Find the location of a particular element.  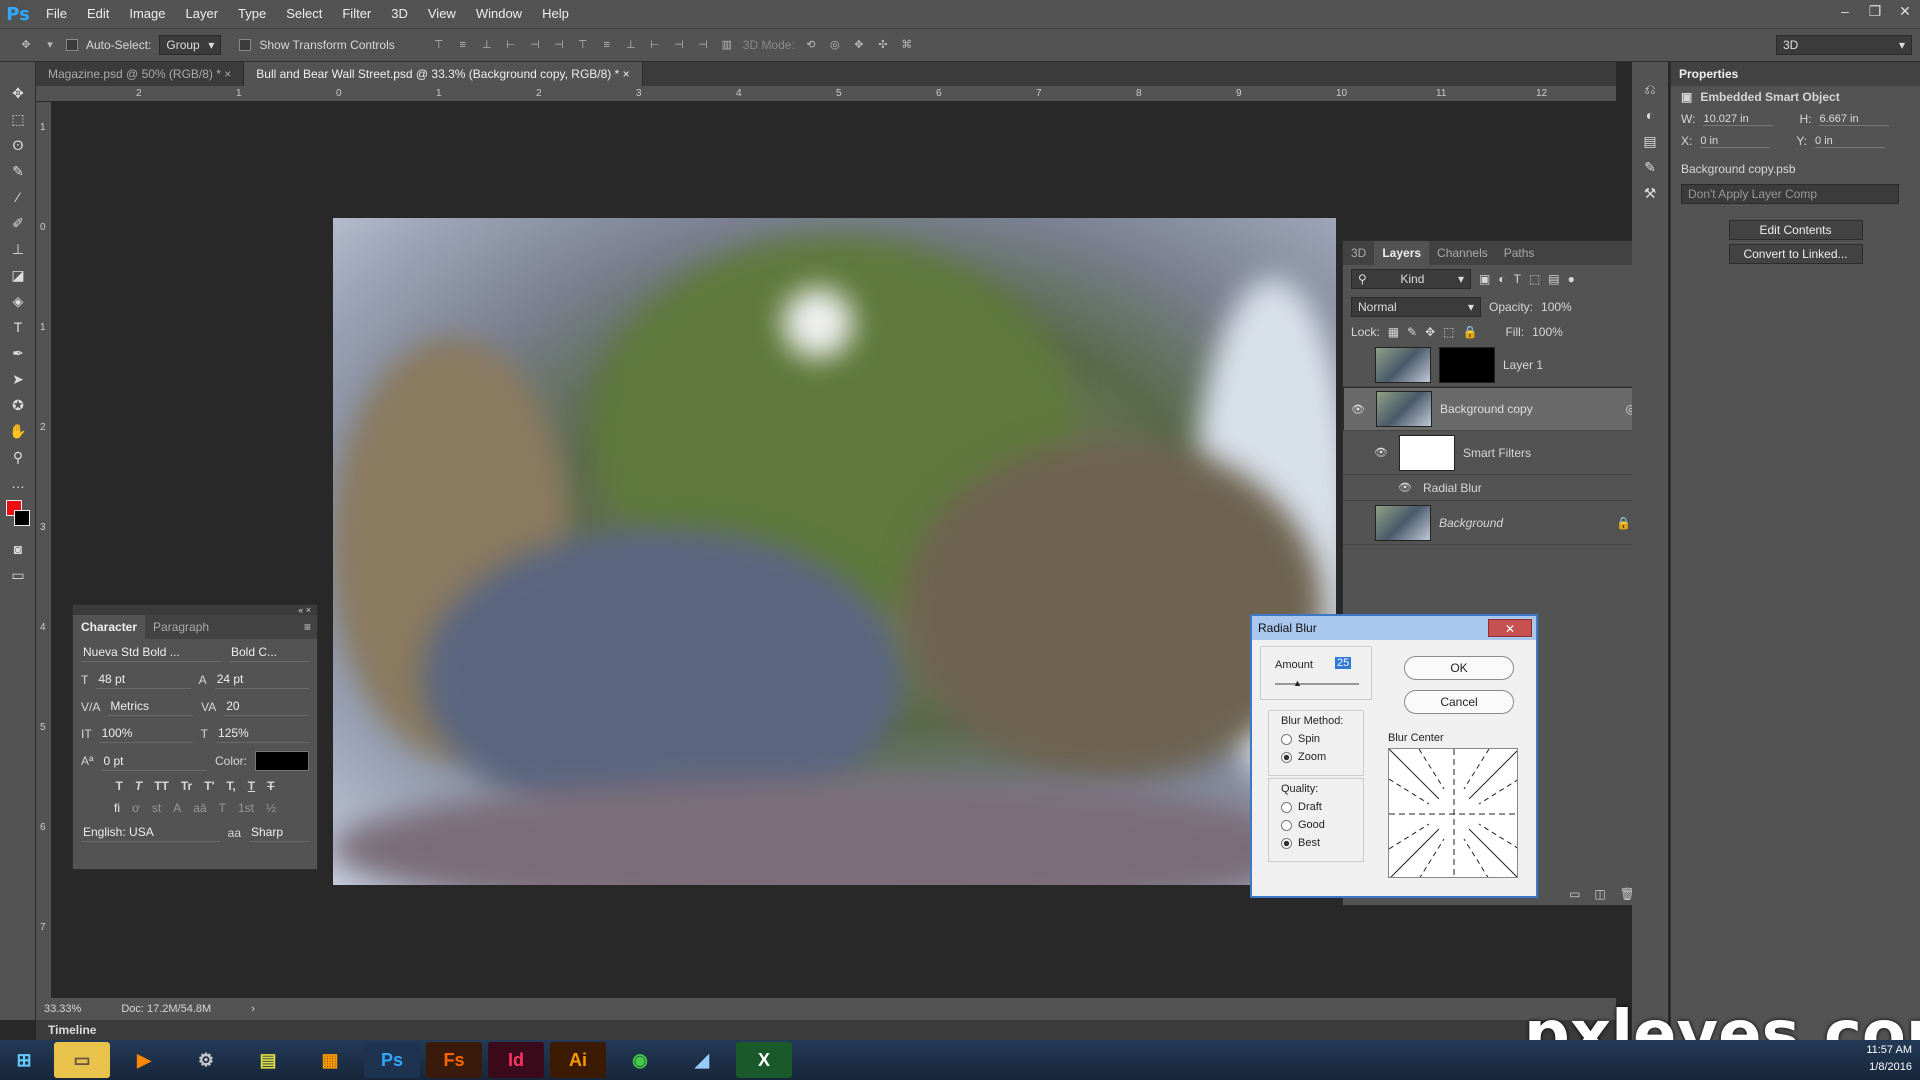

lock-artboard-icon: ⬚ is located at coordinates (1448, 332).